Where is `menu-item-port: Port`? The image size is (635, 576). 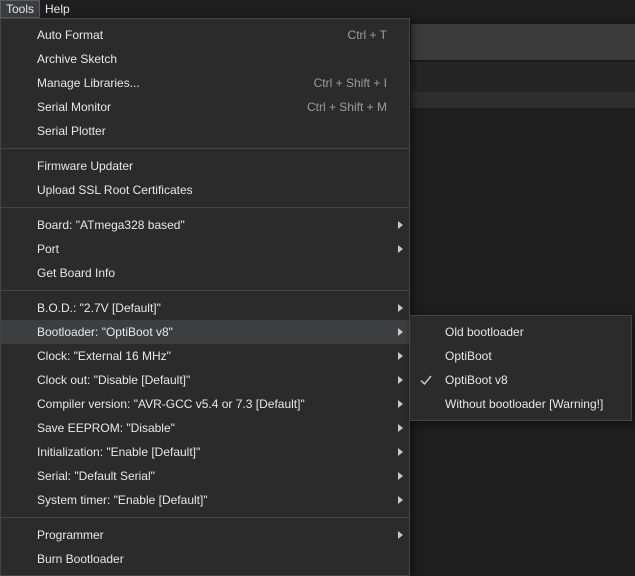 menu-item-port: Port is located at coordinates (205, 249).